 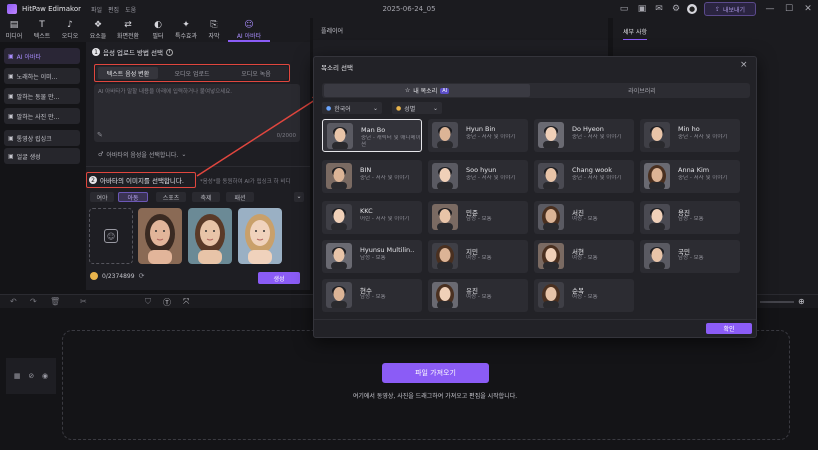 I want to click on voice-name: Soo hyun, so click(x=481, y=170).